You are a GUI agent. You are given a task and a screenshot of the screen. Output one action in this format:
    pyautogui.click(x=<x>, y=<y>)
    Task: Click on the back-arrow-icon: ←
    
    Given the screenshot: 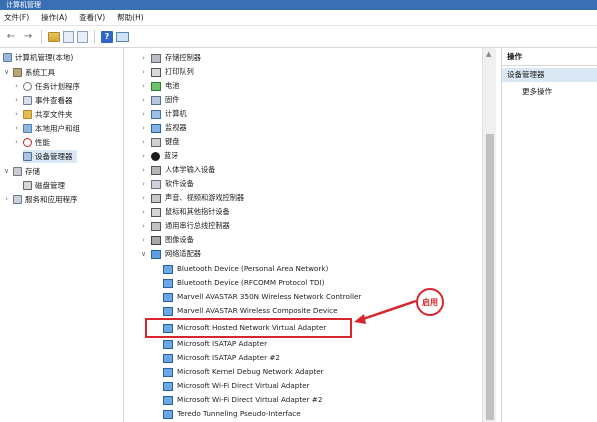 What is the action you would take?
    pyautogui.click(x=11, y=37)
    